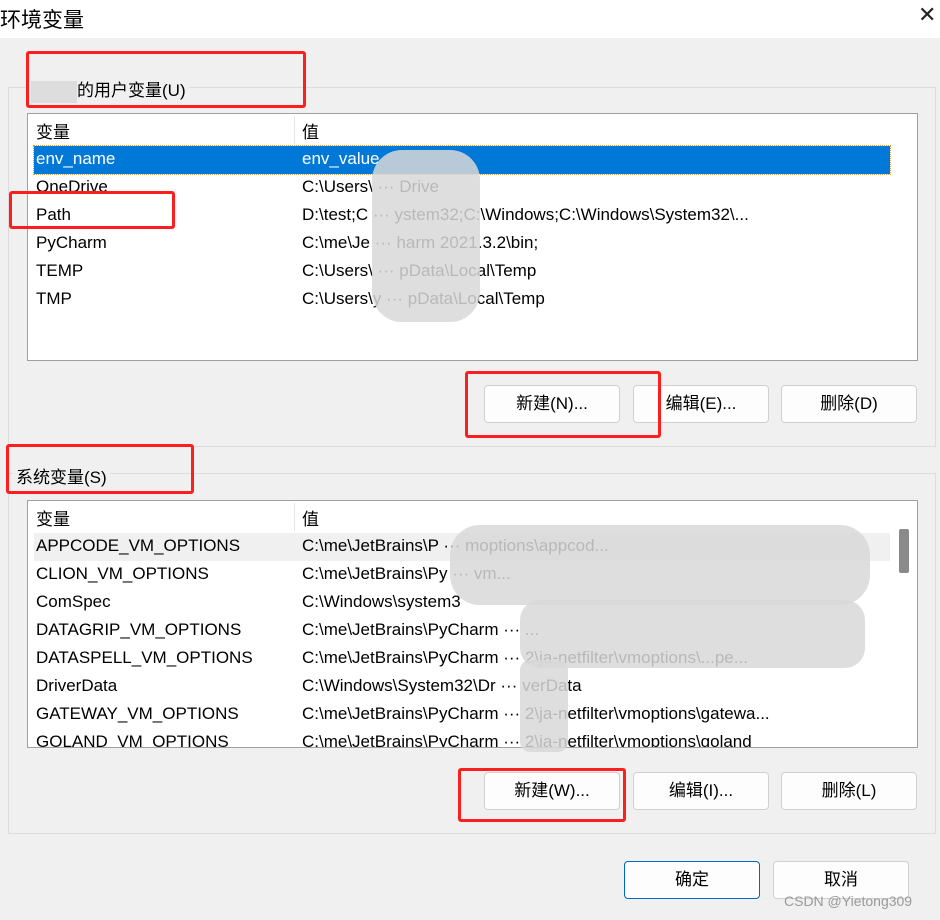  Describe the element at coordinates (144, 657) in the screenshot. I see `variable-name: DATASPELL_VM_OPTIONS` at that location.